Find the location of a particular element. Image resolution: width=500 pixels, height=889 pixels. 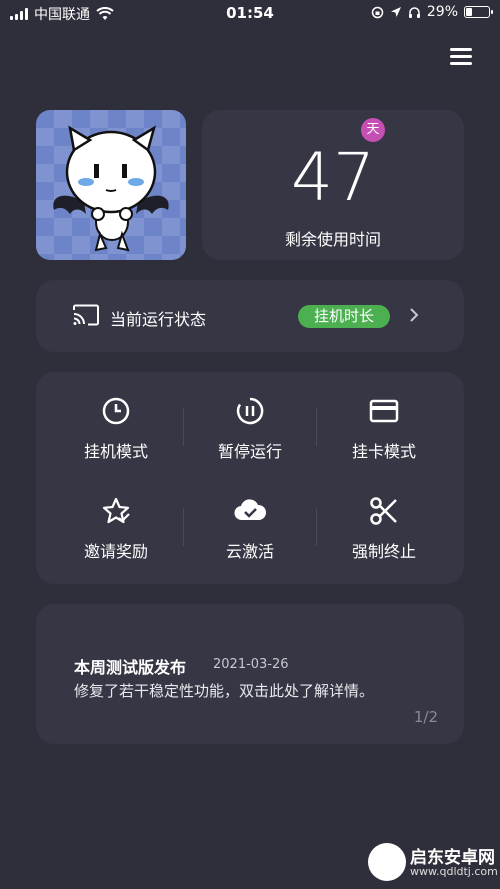

scissors-icon is located at coordinates (383, 511).